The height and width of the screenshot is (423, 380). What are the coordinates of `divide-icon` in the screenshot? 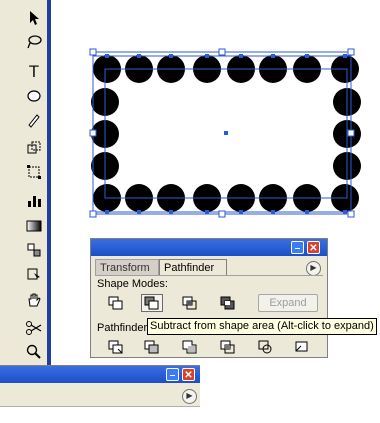 It's located at (116, 347).